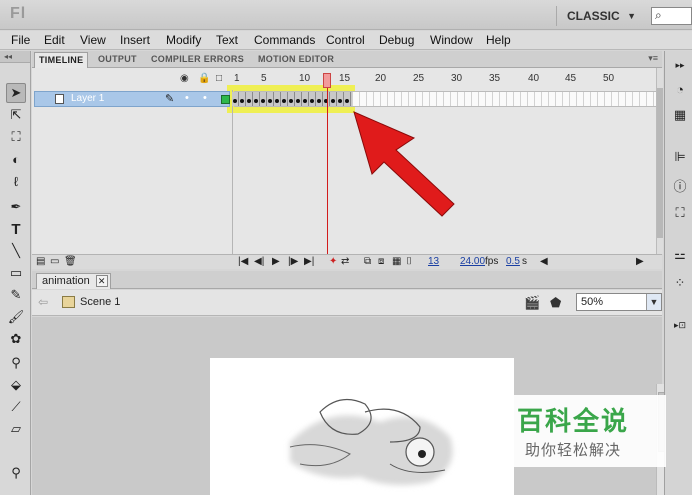 The image size is (692, 495). I want to click on onion-skin-icon: ⧉, so click(367, 261).